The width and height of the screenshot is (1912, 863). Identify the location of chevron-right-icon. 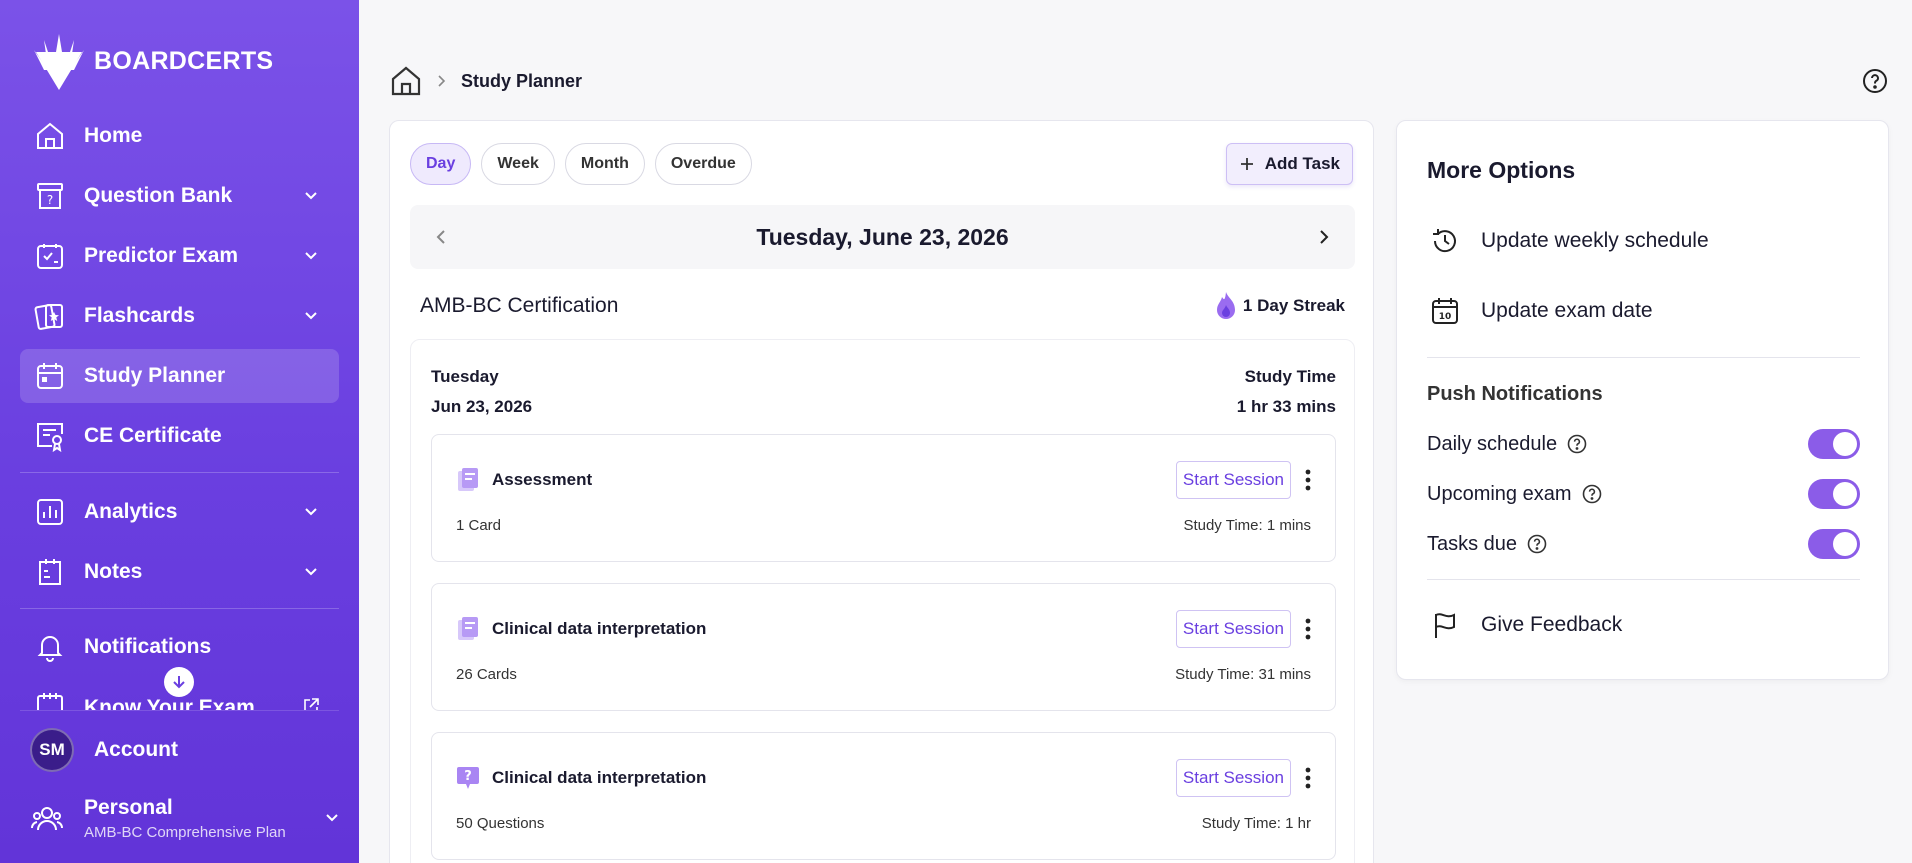
(1324, 237).